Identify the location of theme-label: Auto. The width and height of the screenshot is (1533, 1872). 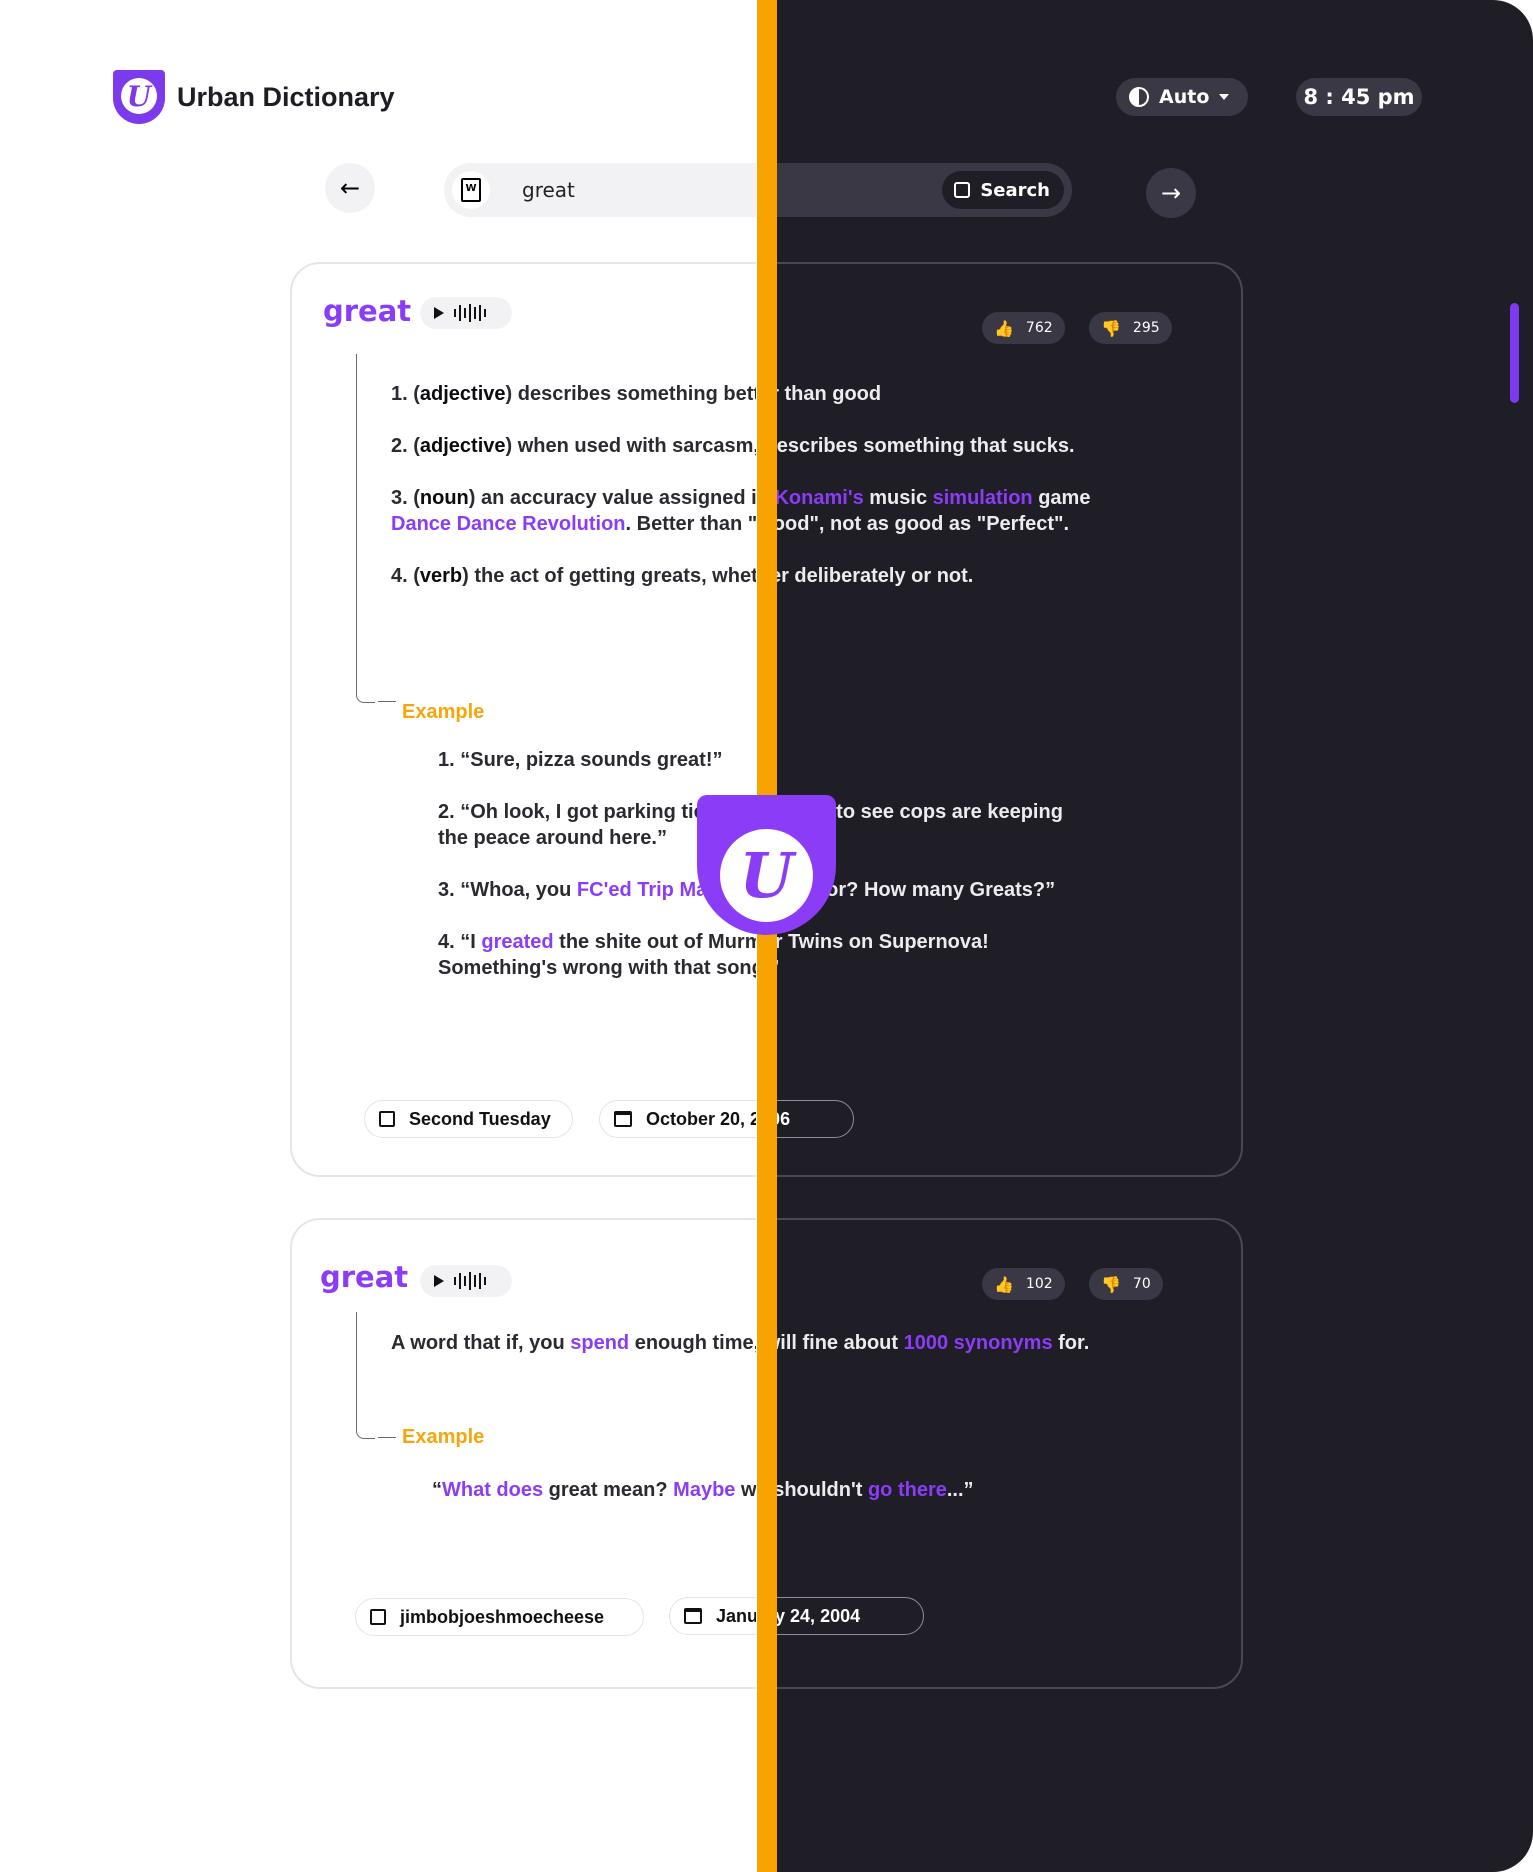
(1184, 97).